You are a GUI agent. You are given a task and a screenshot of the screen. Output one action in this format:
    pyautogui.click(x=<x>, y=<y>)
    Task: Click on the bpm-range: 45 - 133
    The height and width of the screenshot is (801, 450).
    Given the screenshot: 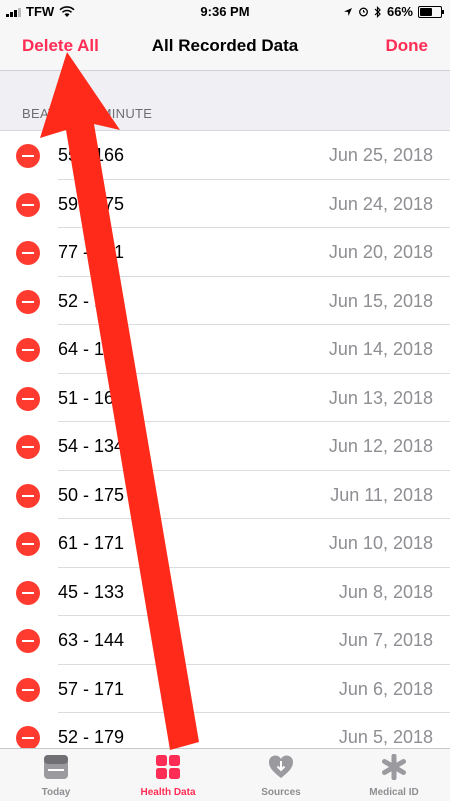 What is the action you would take?
    pyautogui.click(x=91, y=591)
    